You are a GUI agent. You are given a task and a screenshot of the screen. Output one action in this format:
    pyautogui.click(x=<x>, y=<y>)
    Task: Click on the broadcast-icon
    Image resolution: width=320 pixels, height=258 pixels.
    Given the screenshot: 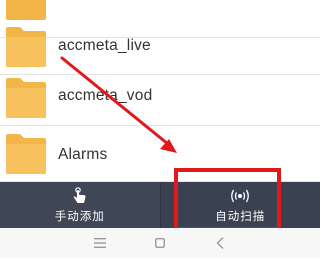 What is the action you would take?
    pyautogui.click(x=240, y=196)
    